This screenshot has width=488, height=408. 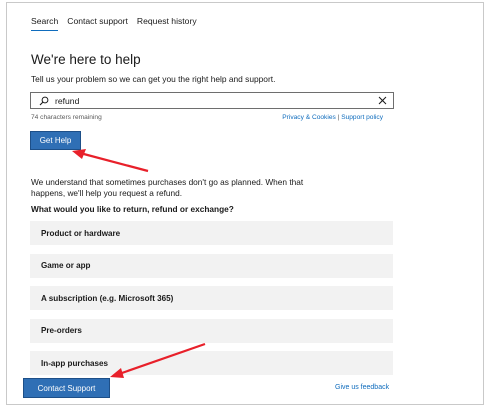 What do you see at coordinates (211, 330) in the screenshot?
I see `option-pre-orders: Pre-orders` at bounding box center [211, 330].